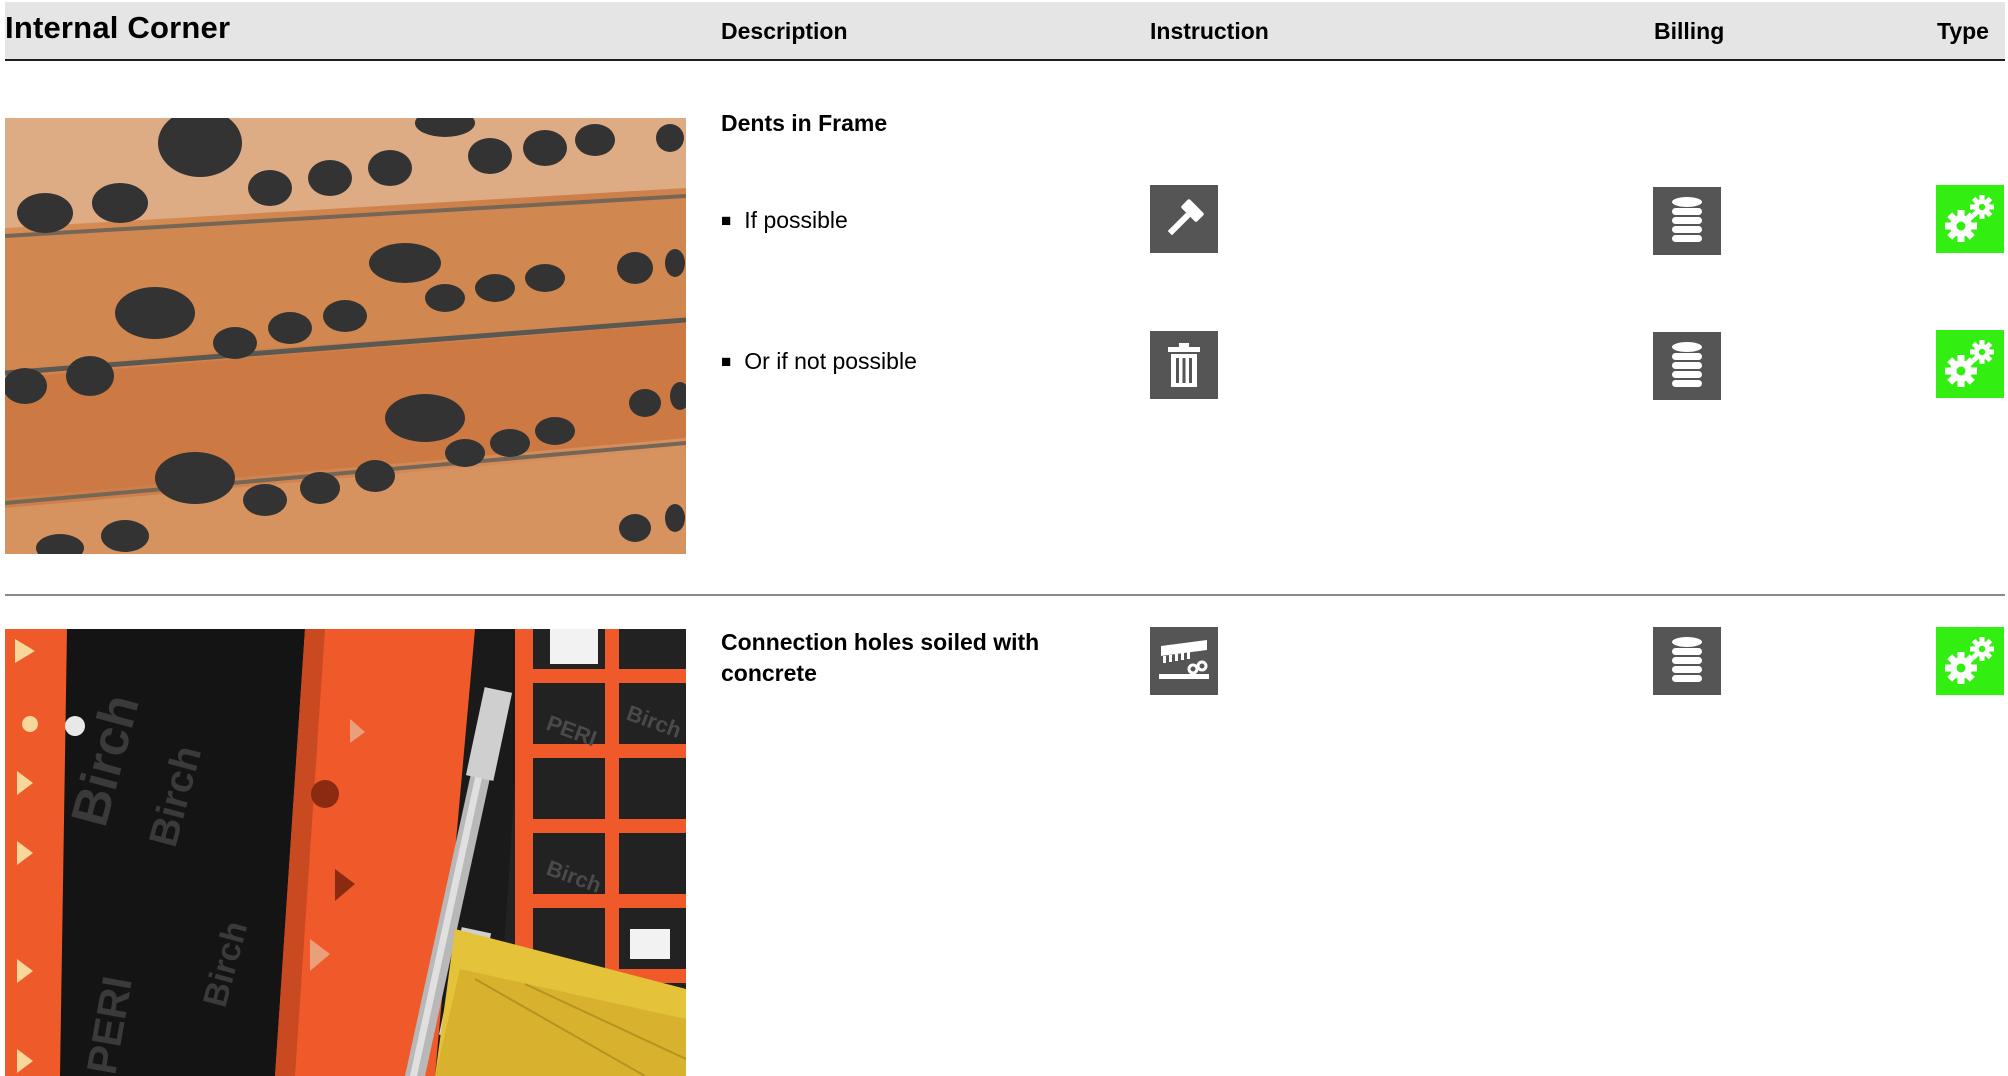 Image resolution: width=2008 pixels, height=1076 pixels. I want to click on hammer-icon, so click(1184, 219).